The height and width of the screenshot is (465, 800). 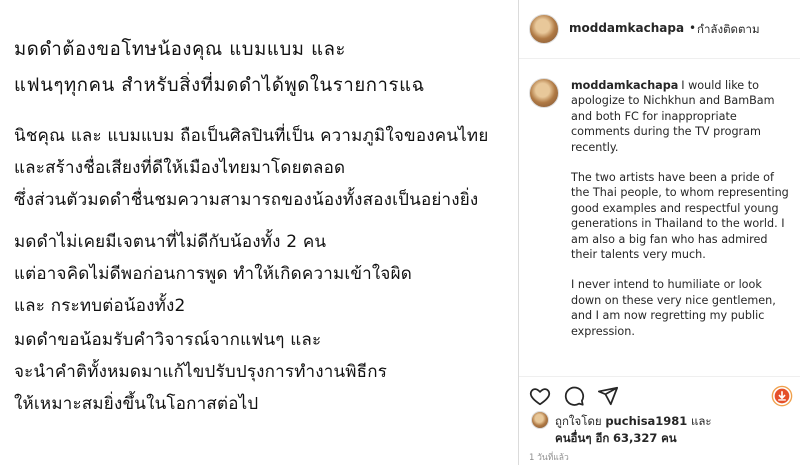 I want to click on liked-by-and: และ, so click(x=701, y=421).